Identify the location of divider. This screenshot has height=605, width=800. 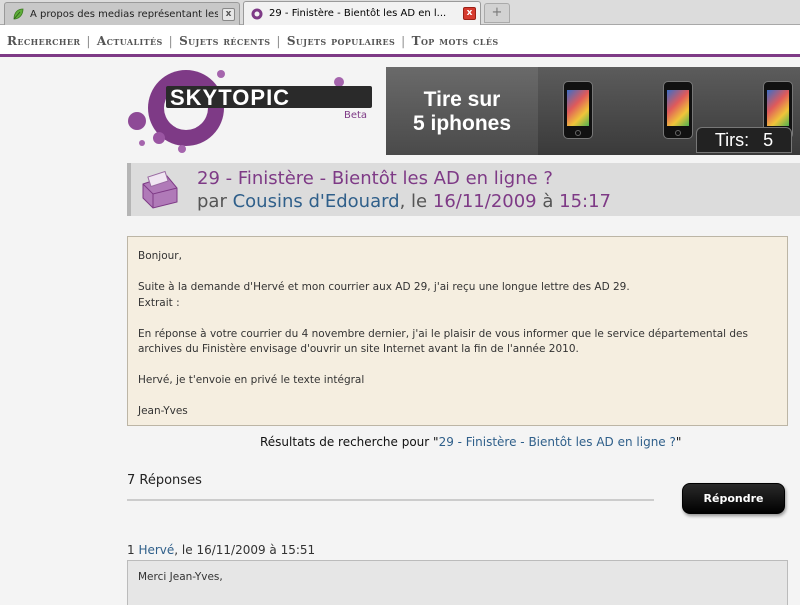
(390, 500).